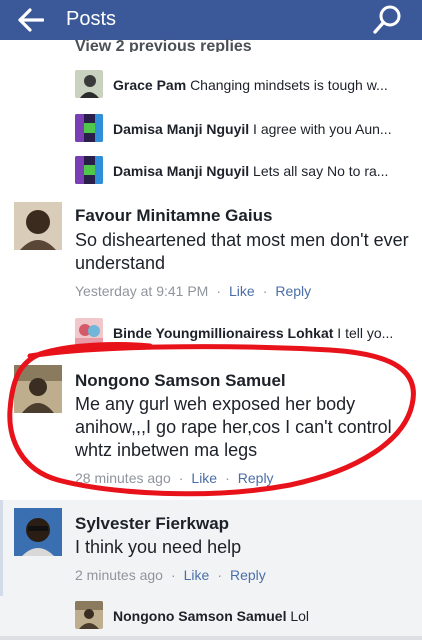  I want to click on page-title: Posts, so click(91, 19).